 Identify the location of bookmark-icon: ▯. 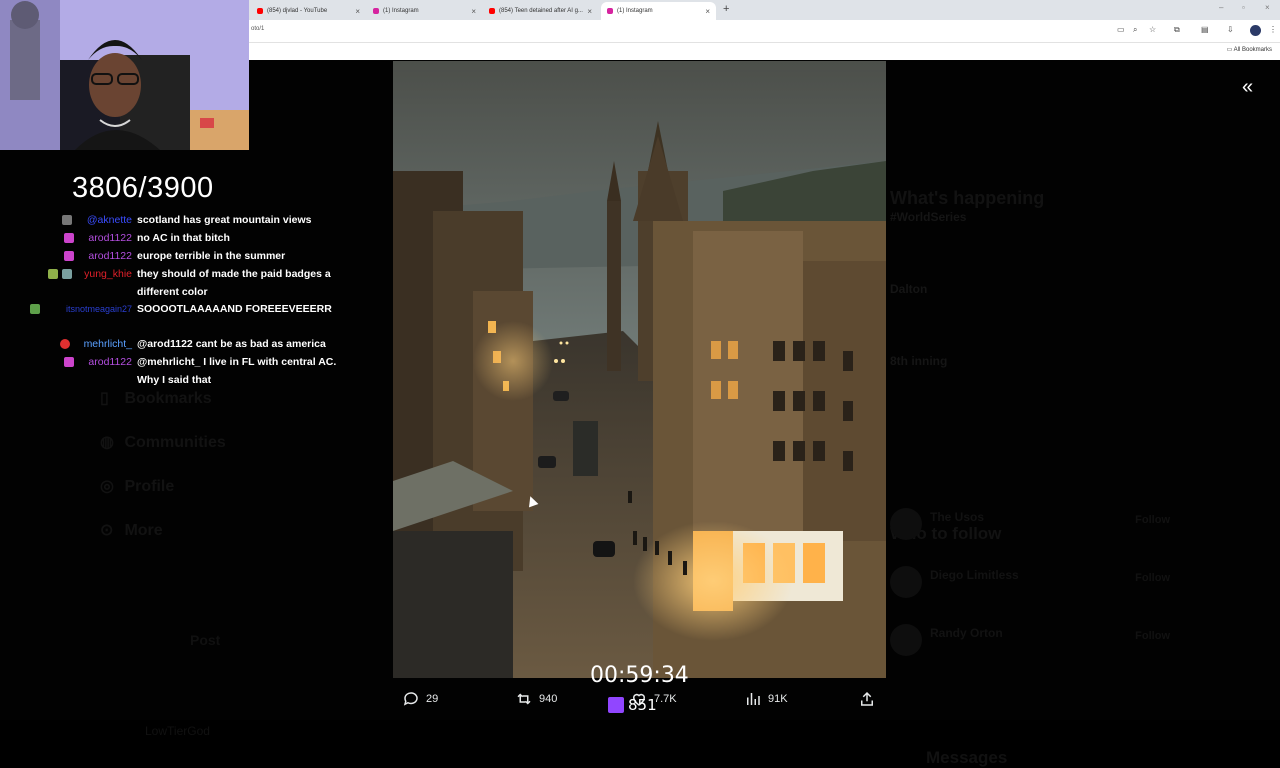
(104, 398).